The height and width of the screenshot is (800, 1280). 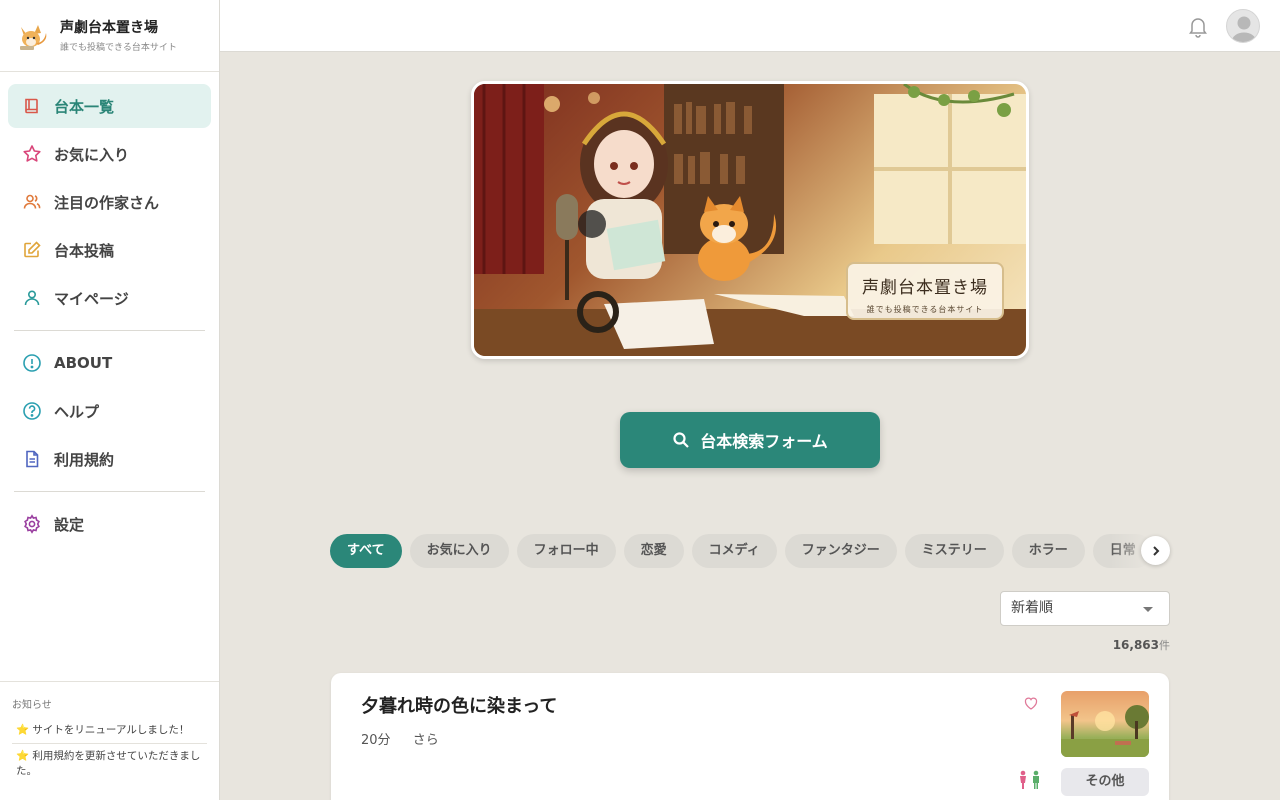 I want to click on sidebar-item-help: ヘルプ, so click(x=109, y=411).